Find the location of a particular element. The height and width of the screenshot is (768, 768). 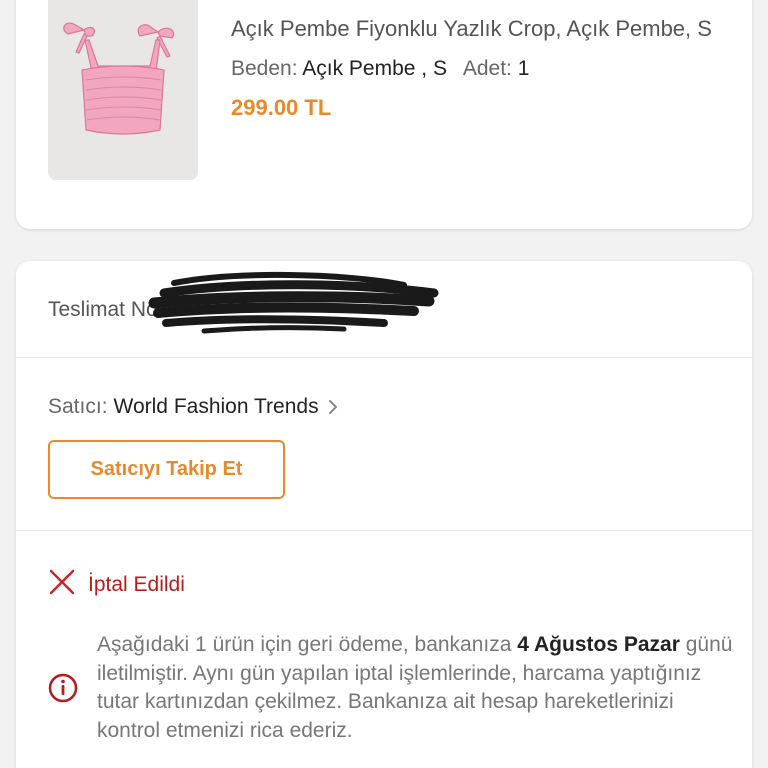

delivery-header: Teslimat No is located at coordinates (384, 309).